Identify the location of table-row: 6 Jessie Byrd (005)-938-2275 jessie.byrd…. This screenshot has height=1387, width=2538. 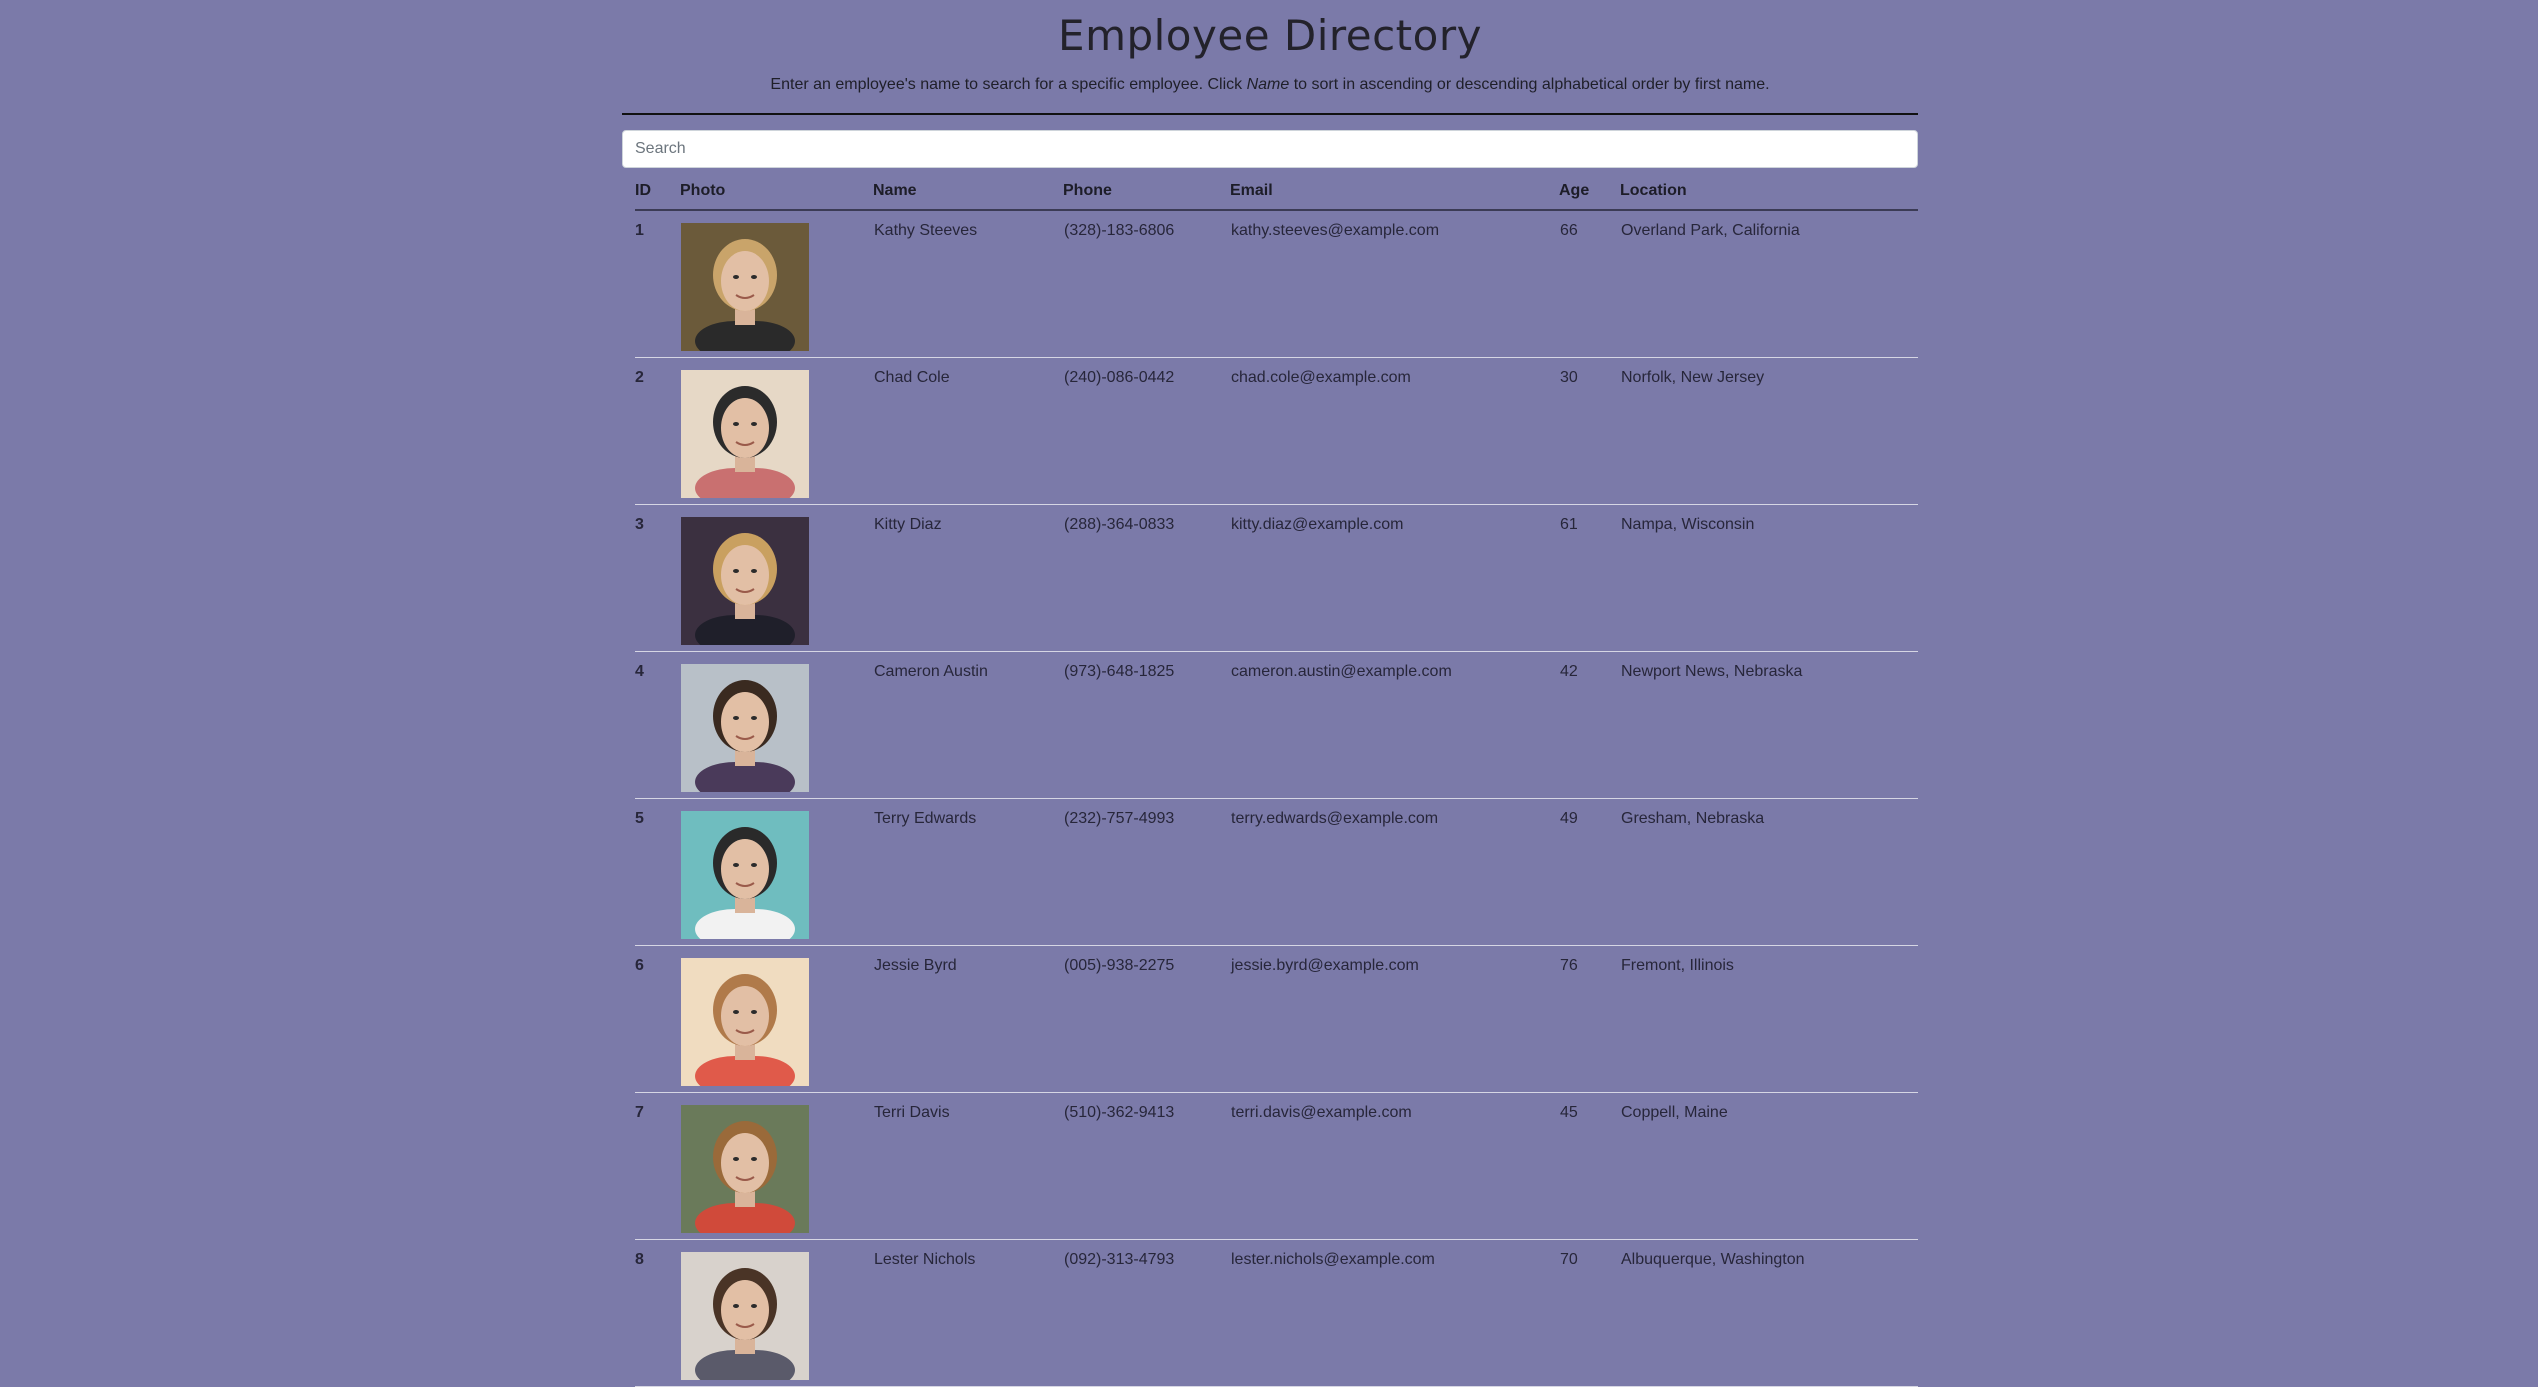
(1276, 1019).